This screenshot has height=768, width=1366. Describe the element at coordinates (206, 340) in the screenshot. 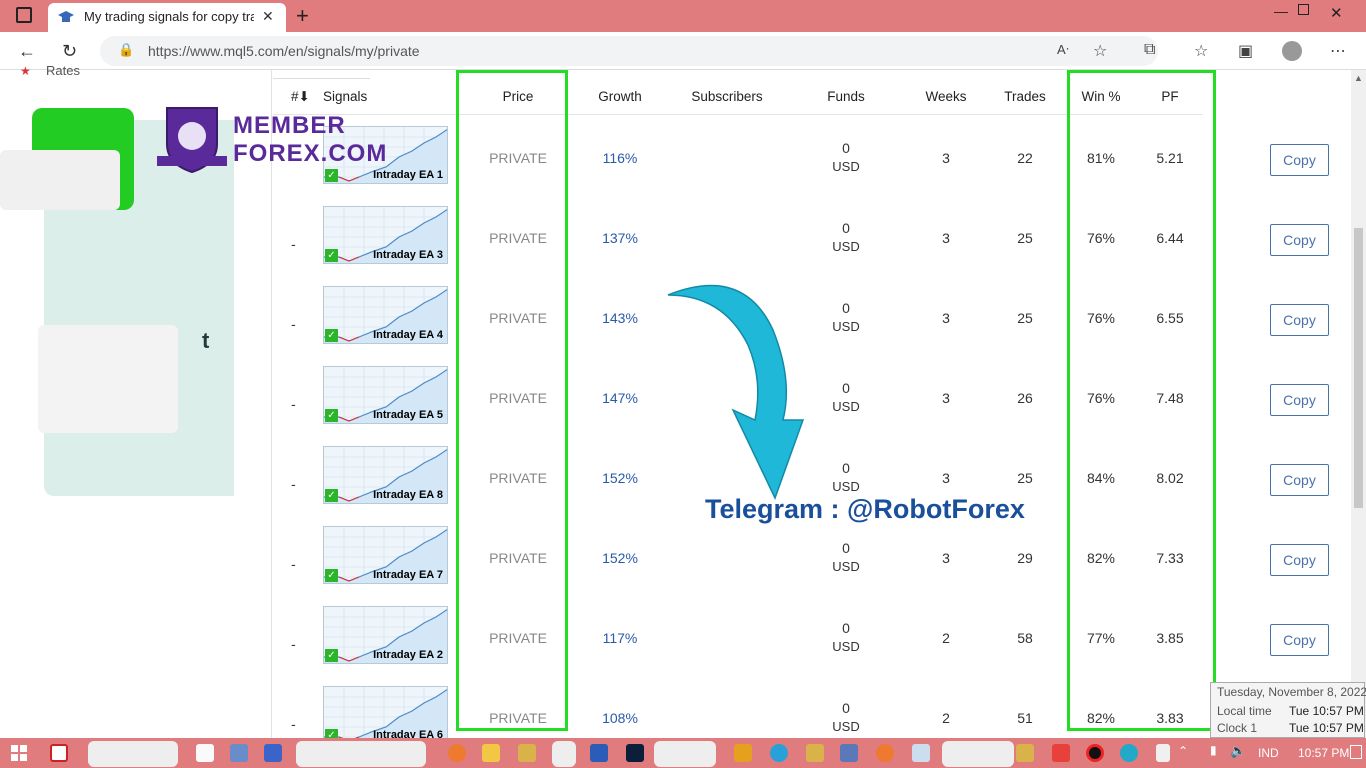

I see `promo-text-1: t` at that location.